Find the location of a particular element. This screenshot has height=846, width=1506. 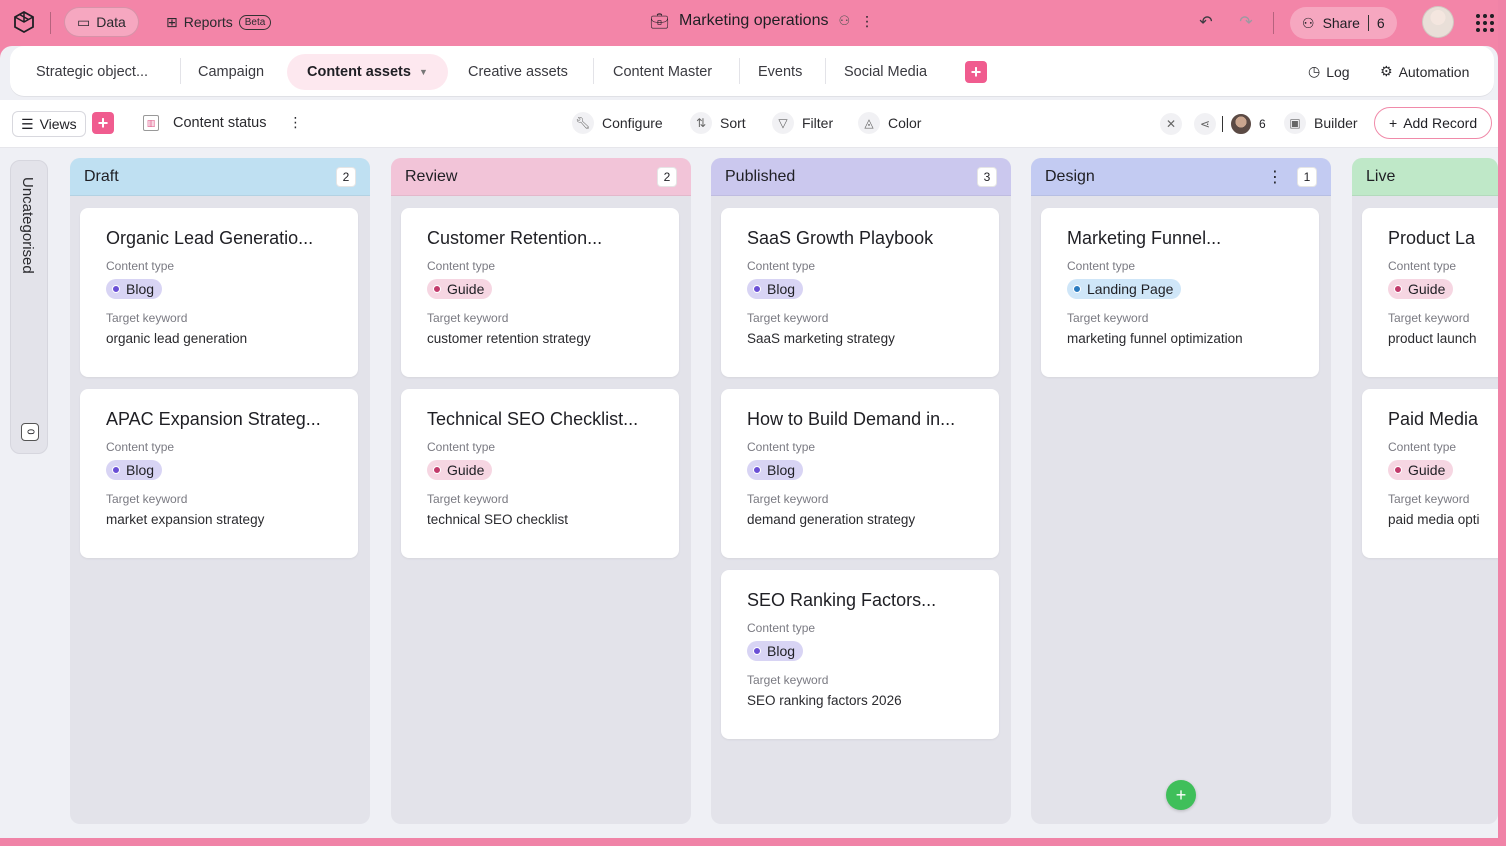

uncategorised-column: Uncategorised 0 is located at coordinates (29, 307).